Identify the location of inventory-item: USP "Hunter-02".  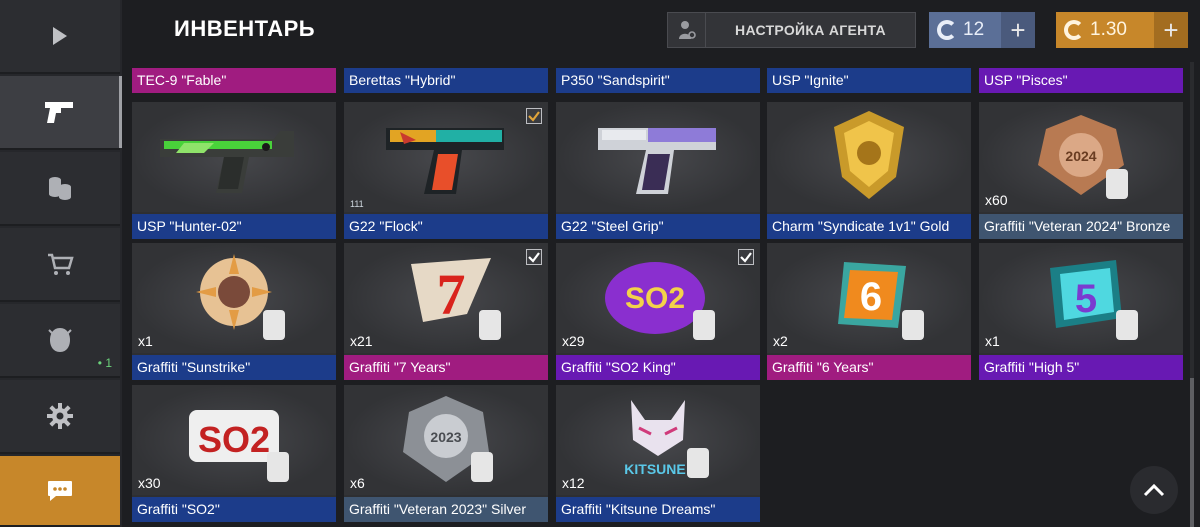
(234, 170).